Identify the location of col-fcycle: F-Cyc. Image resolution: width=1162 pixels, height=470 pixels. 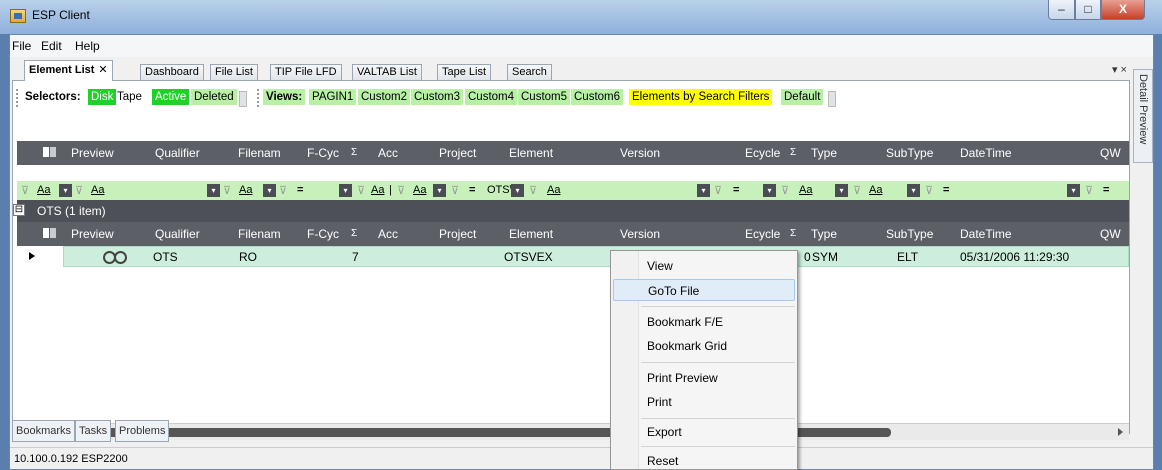
(323, 153).